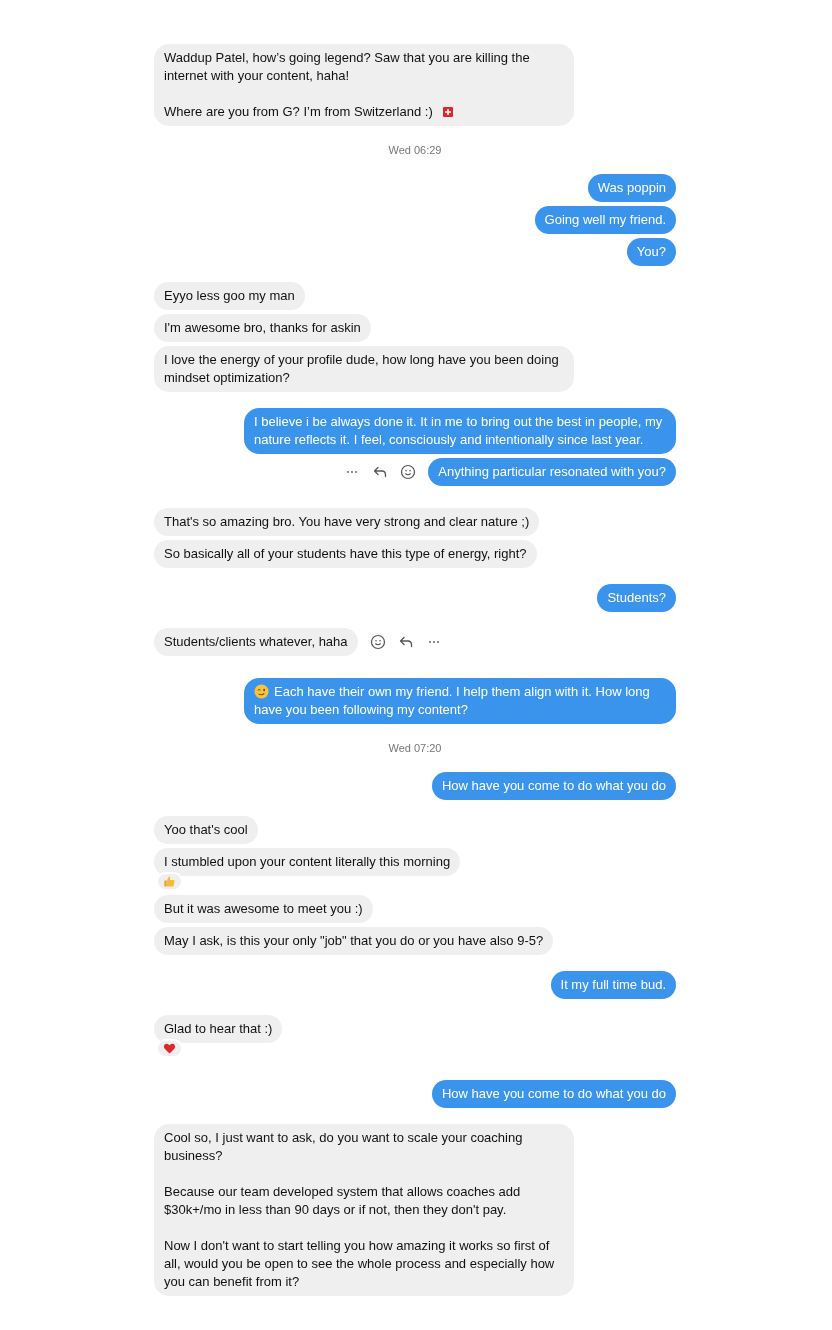 The width and height of the screenshot is (832, 1330). Describe the element at coordinates (347, 522) in the screenshot. I see `message-bubble: That's so amazing bro. You have very strong and clear nature ;)` at that location.